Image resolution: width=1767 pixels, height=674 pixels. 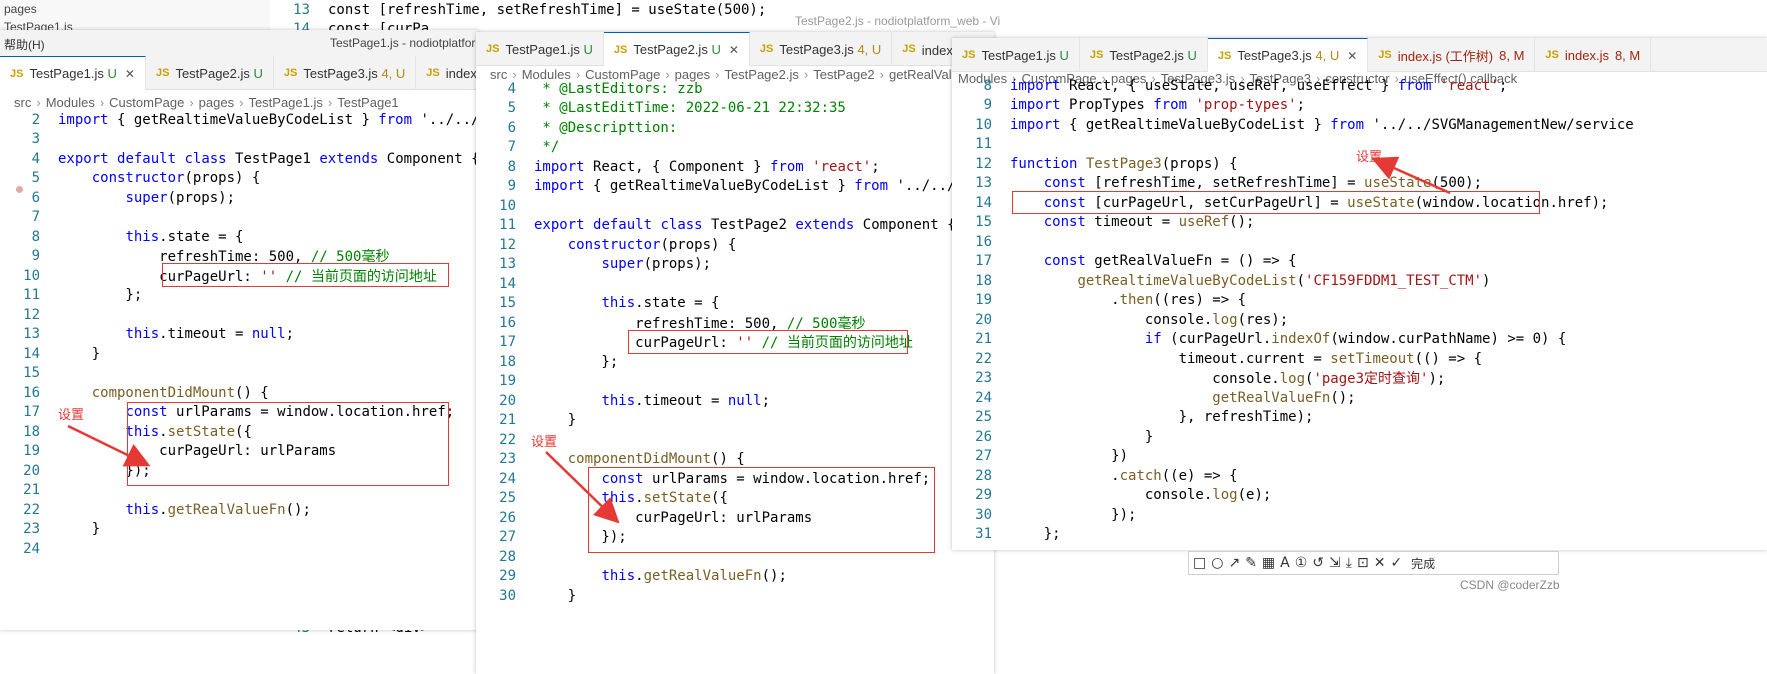 I want to click on code-line: 22 this.getRealValueFn();, so click(x=239, y=510).